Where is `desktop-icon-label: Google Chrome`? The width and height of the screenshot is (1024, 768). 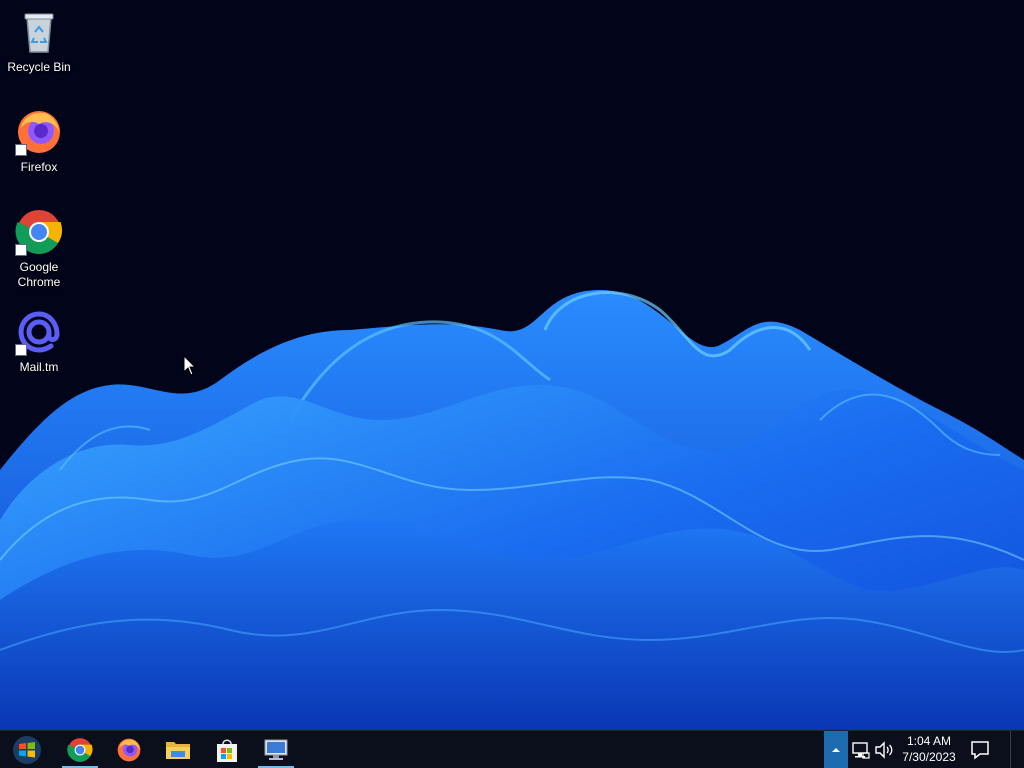 desktop-icon-label: Google Chrome is located at coordinates (39, 274).